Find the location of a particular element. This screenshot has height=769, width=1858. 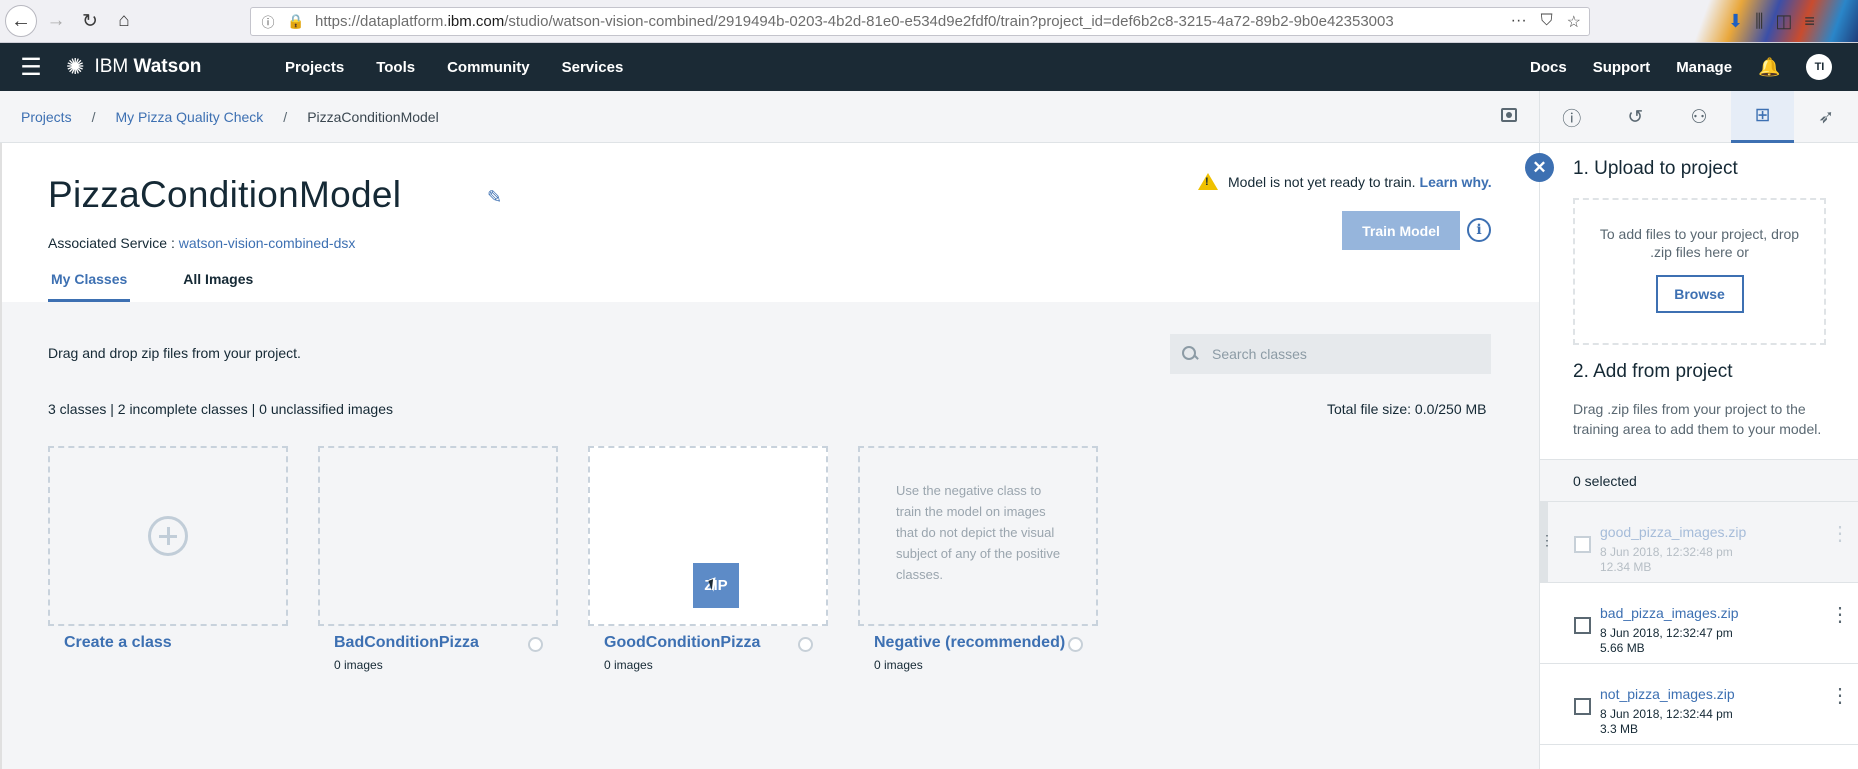

add-from-project-title: 2. Add from project is located at coordinates (1653, 371).